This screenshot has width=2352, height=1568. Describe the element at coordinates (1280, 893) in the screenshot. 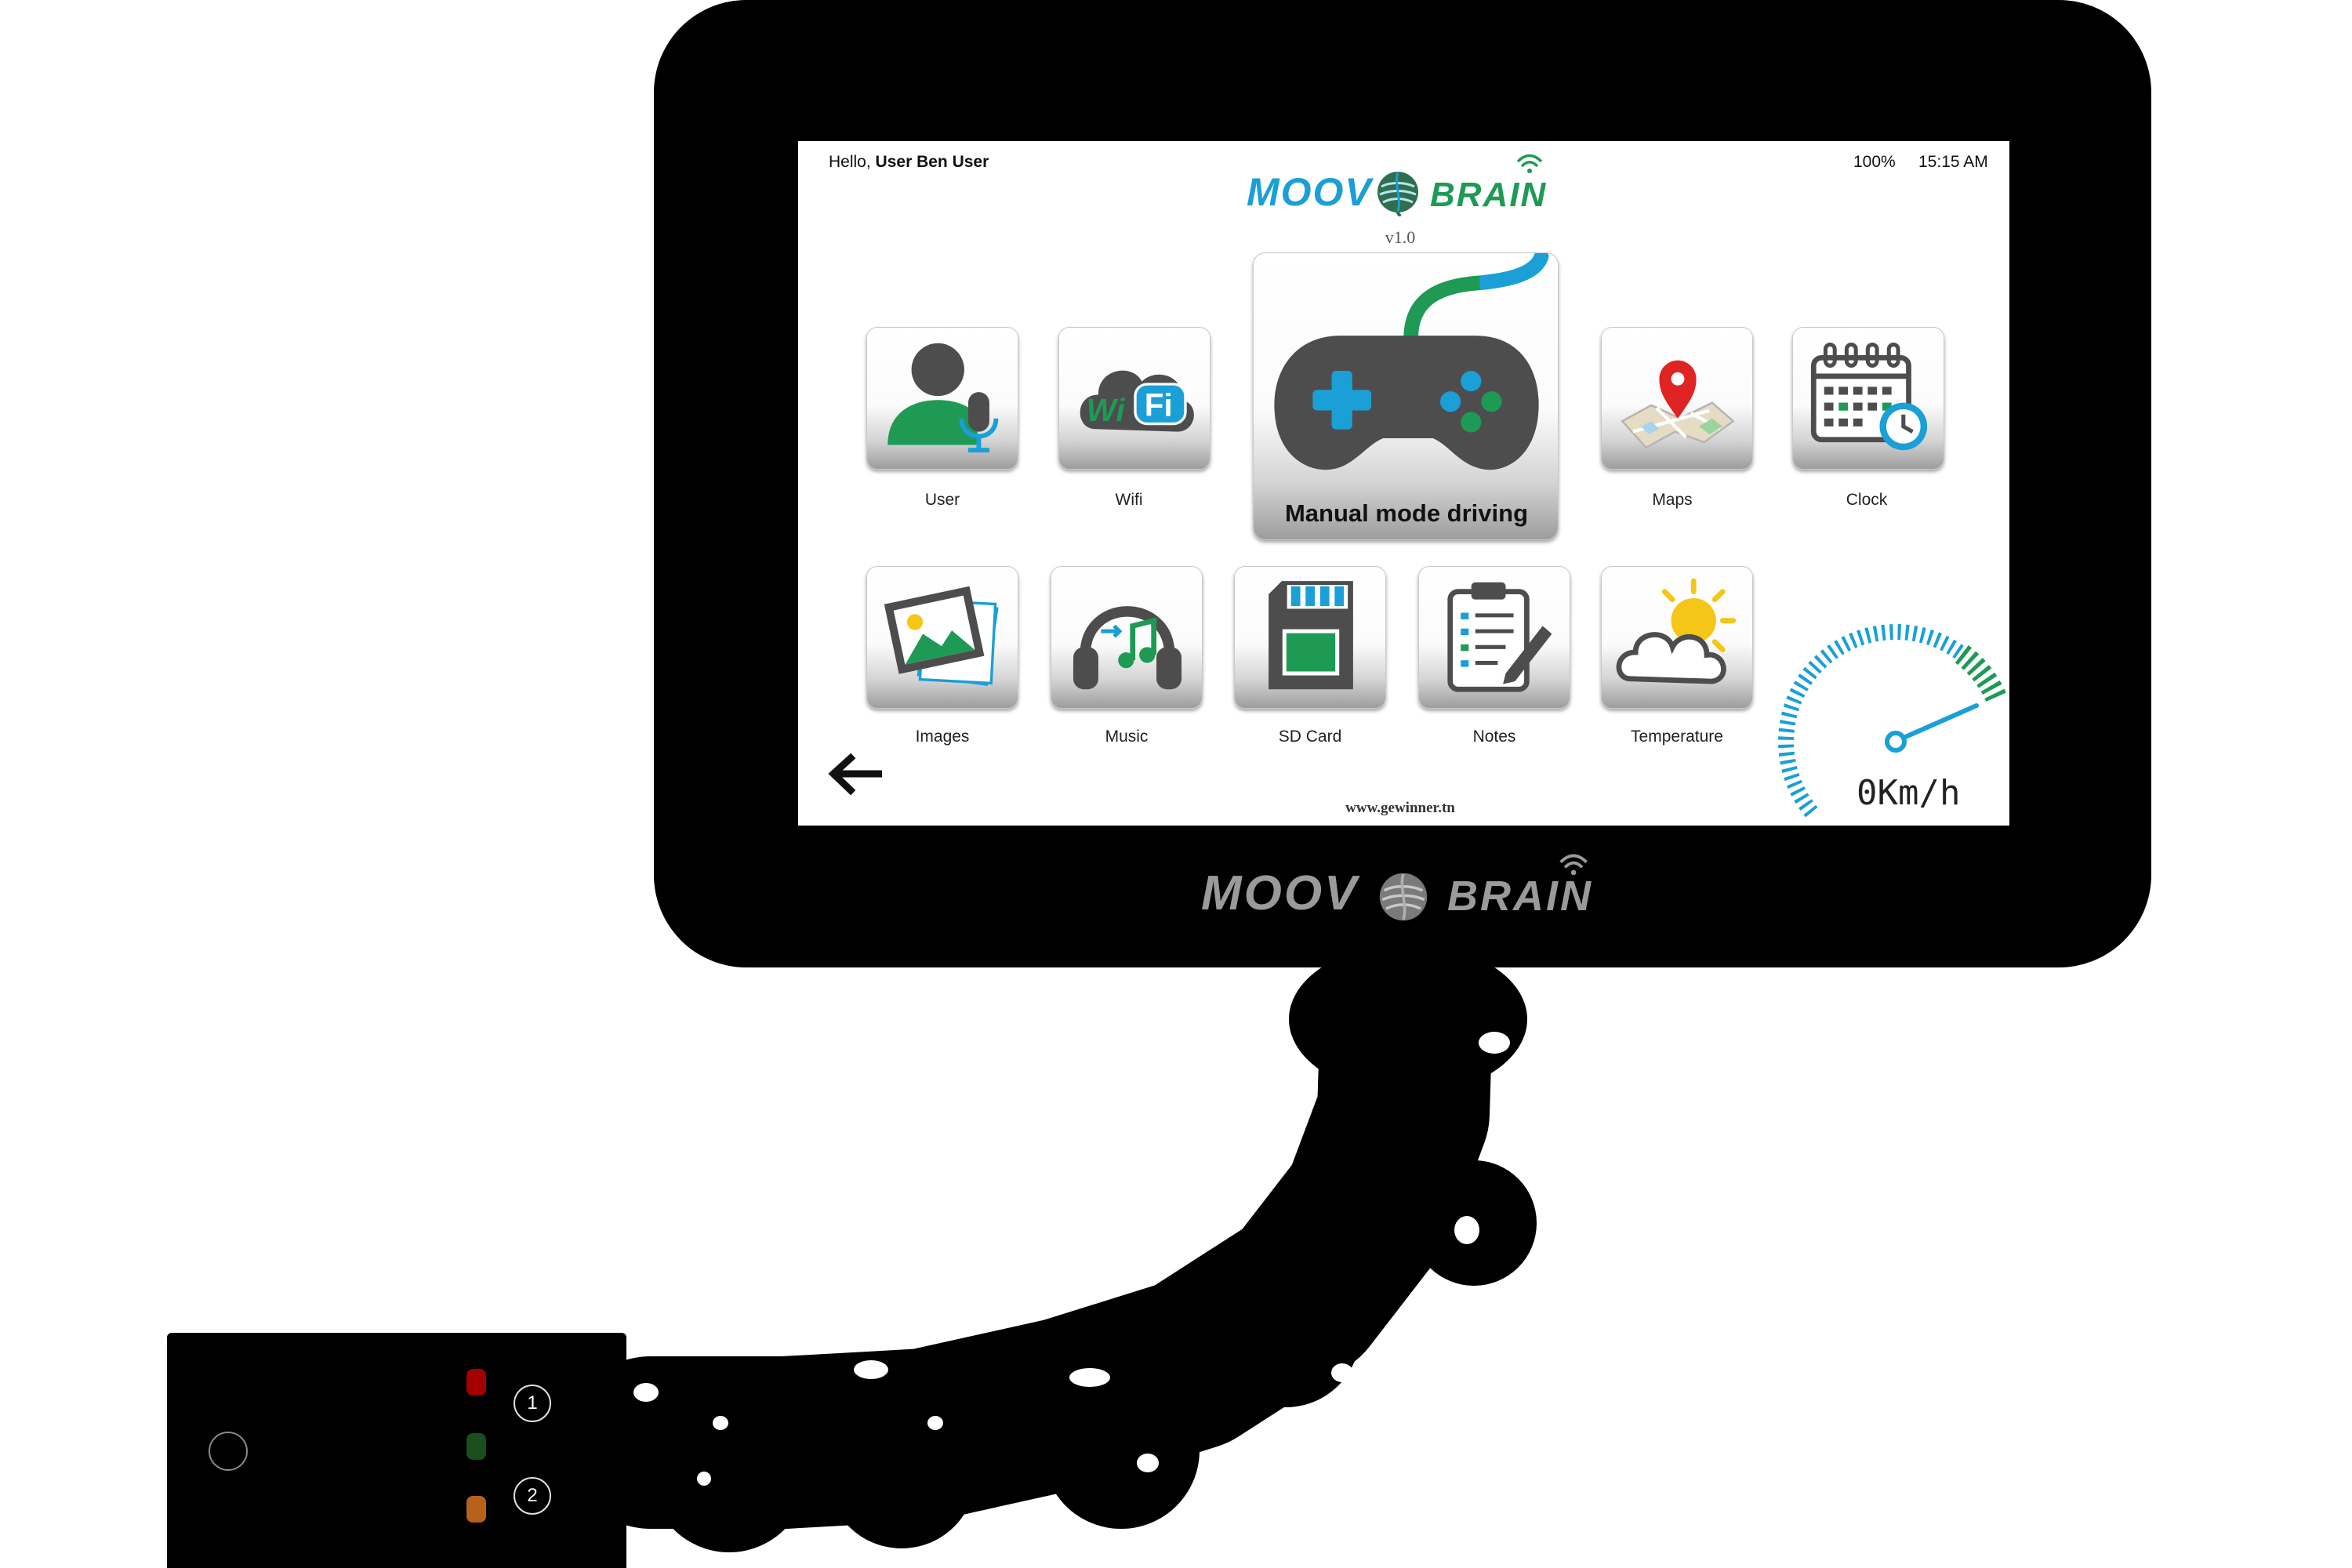

I see `bezel-logo-text-left: MOOV` at that location.